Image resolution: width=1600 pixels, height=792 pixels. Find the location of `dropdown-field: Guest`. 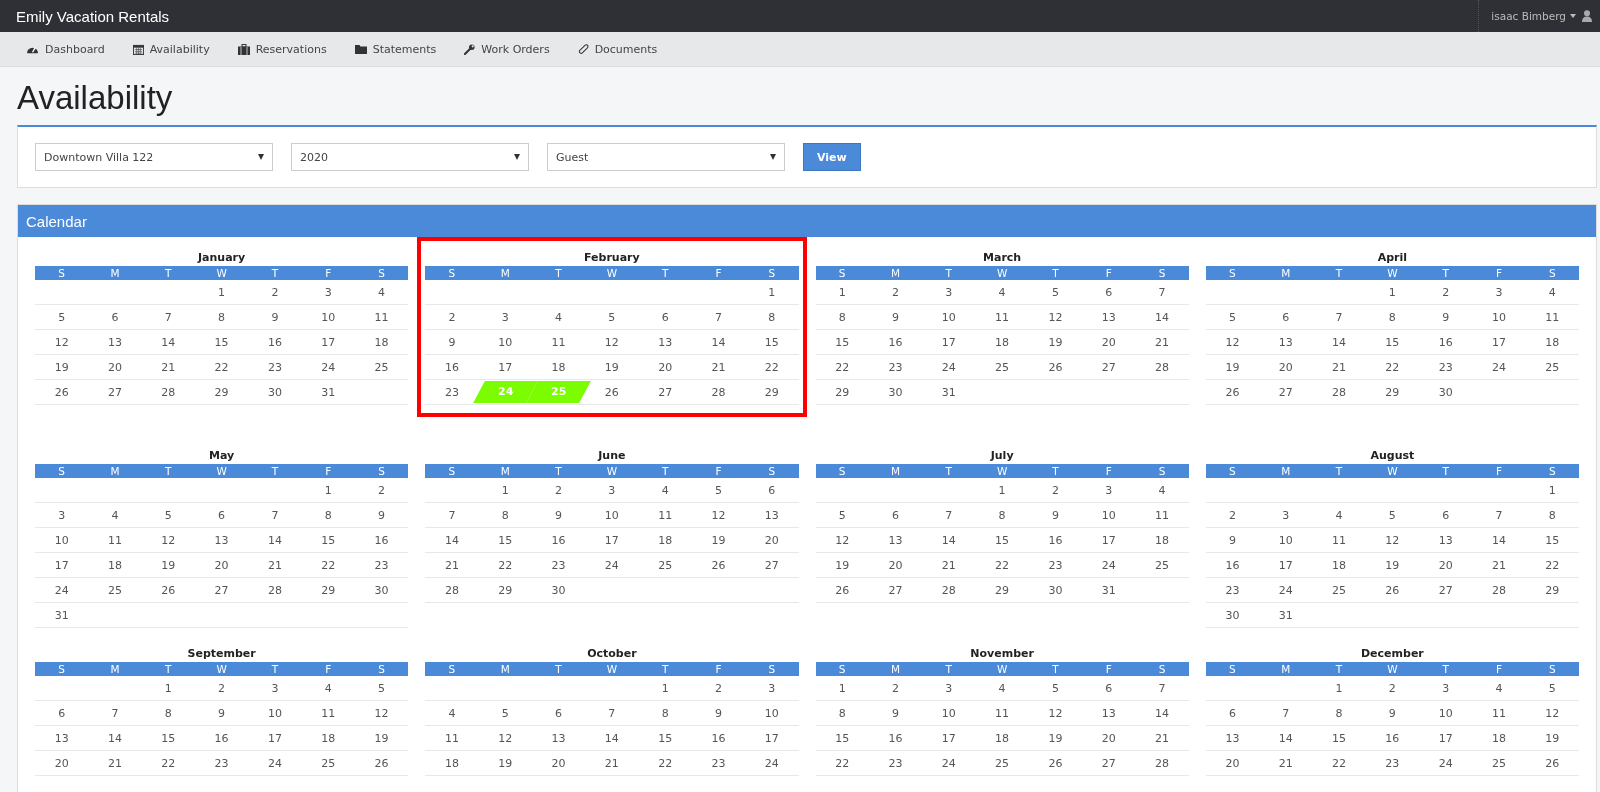

dropdown-field: Guest is located at coordinates (666, 157).